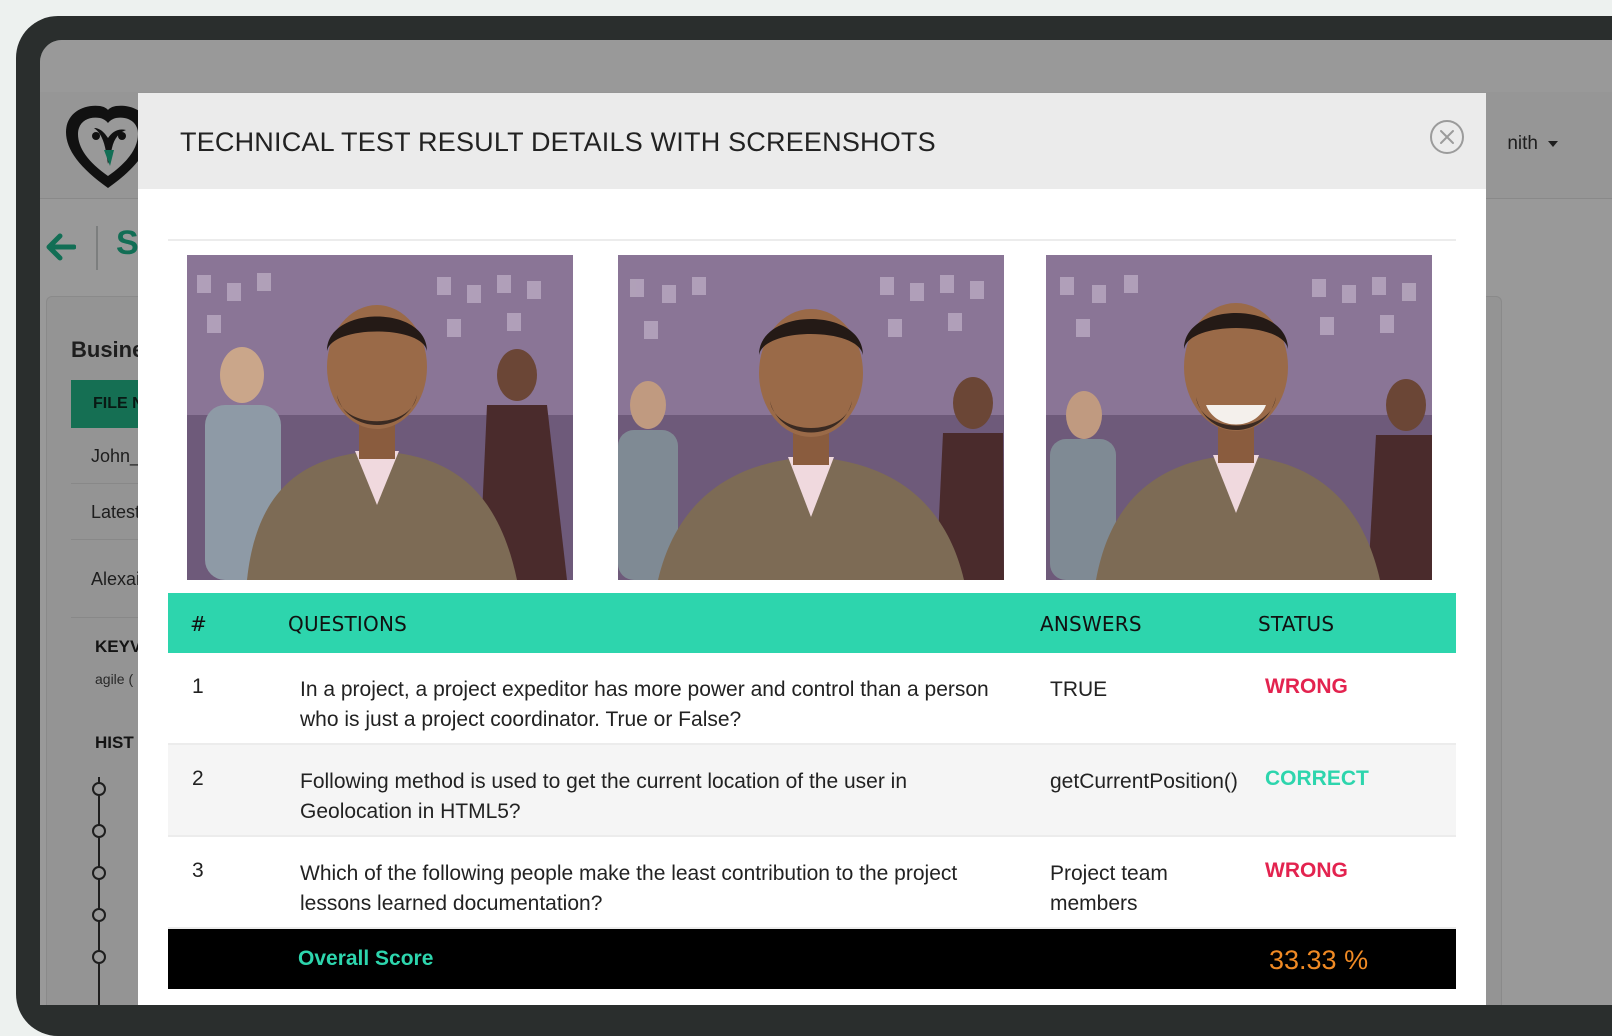 The image size is (1612, 1036). What do you see at coordinates (198, 624) in the screenshot?
I see `header-num: #` at bounding box center [198, 624].